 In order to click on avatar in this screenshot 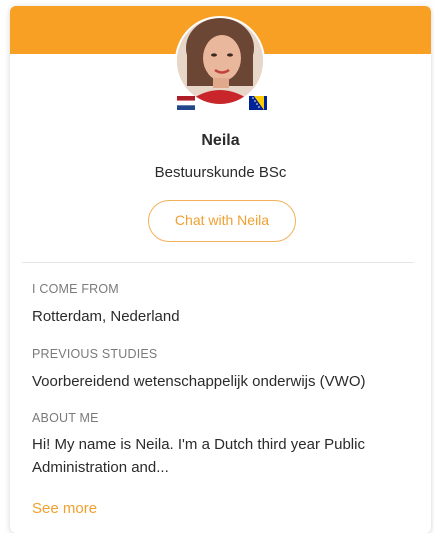, I will do `click(220, 61)`.